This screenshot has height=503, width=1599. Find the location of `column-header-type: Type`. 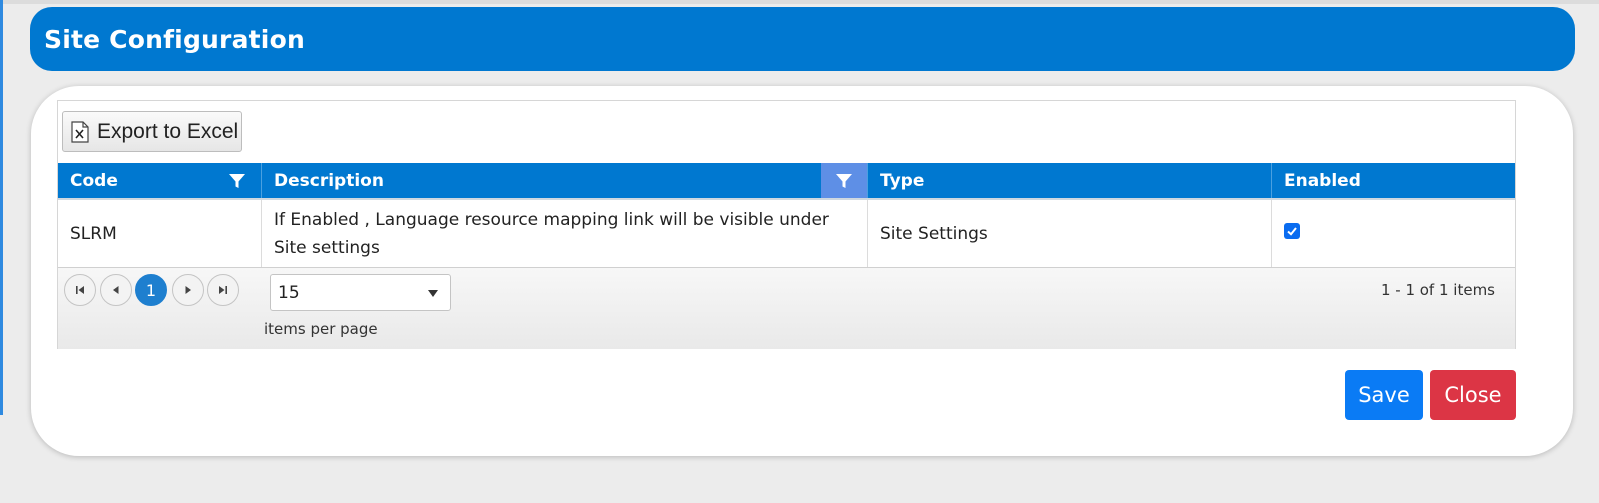

column-header-type: Type is located at coordinates (1070, 180).